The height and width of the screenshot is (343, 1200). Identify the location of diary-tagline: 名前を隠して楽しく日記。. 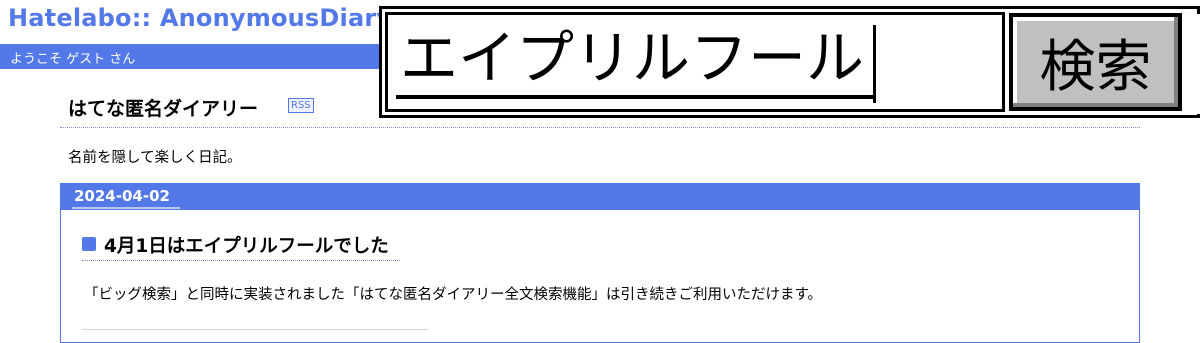
(155, 158).